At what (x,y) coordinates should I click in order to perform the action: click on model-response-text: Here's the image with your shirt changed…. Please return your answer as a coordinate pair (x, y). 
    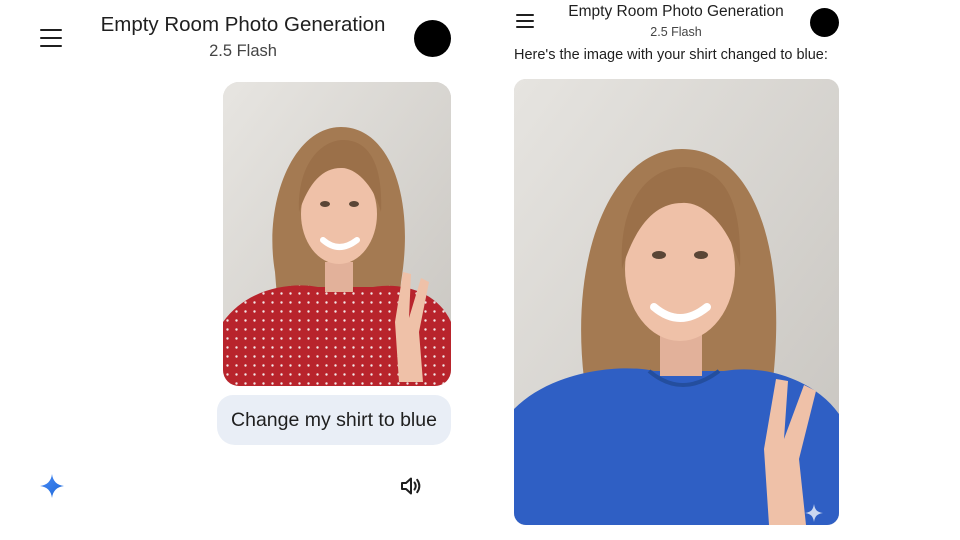
    Looking at the image, I should click on (671, 55).